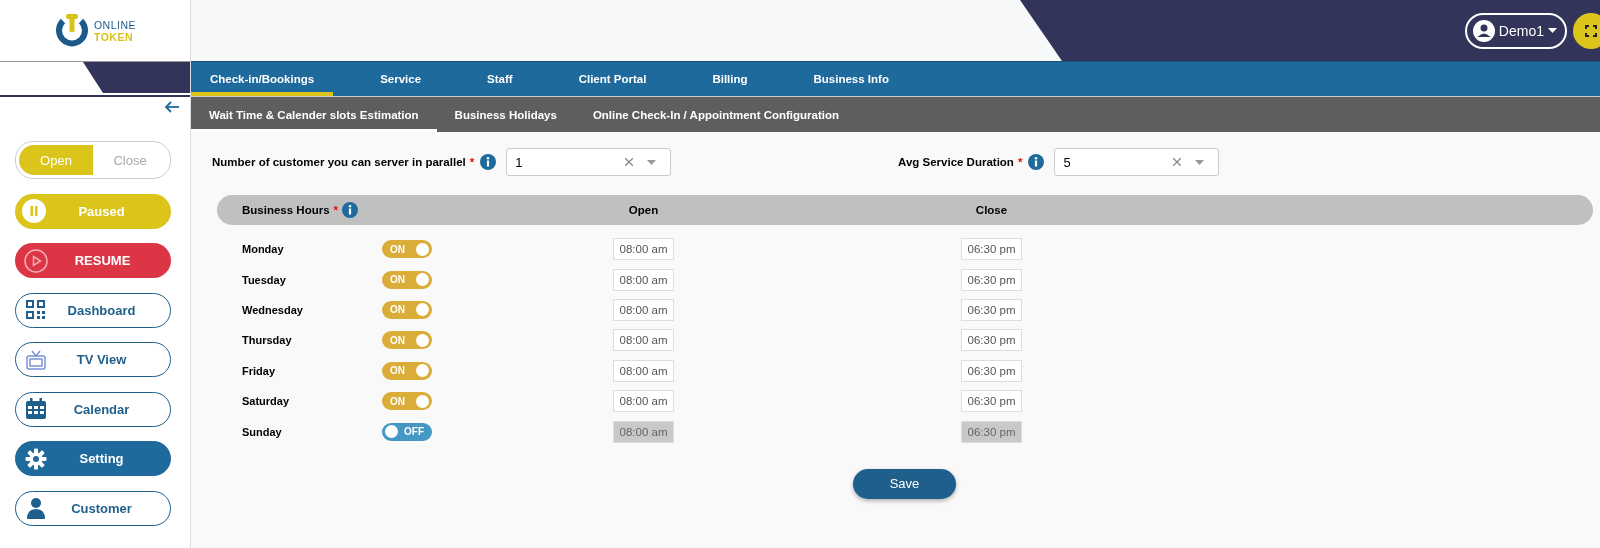 The height and width of the screenshot is (548, 1600). What do you see at coordinates (262, 431) in the screenshot?
I see `day-label: Sunday` at bounding box center [262, 431].